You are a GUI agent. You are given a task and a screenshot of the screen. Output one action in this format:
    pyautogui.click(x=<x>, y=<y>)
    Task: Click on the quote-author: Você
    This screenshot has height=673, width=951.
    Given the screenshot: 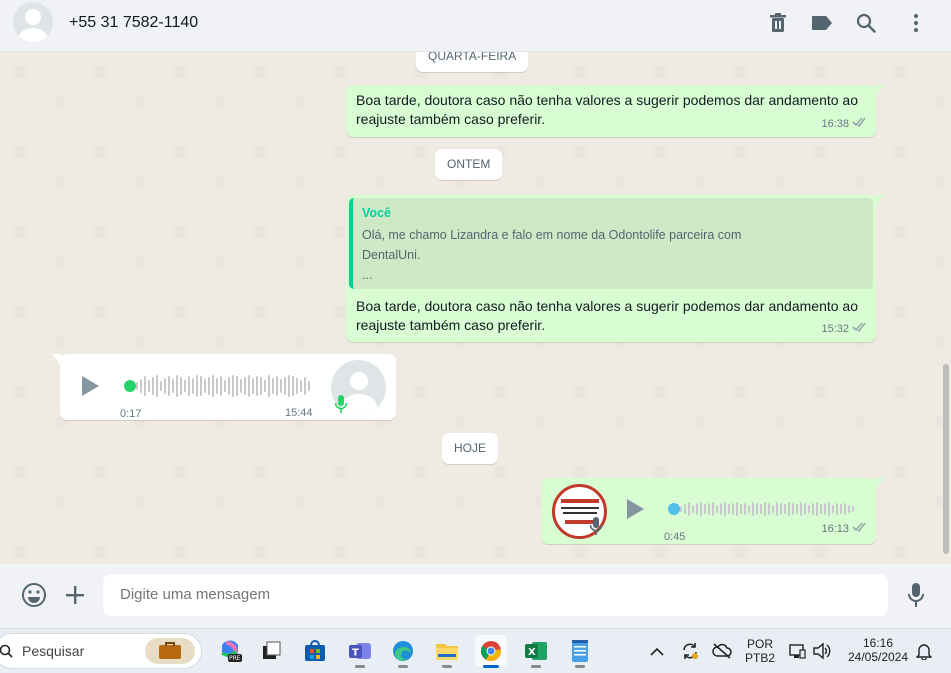 What is the action you would take?
    pyautogui.click(x=376, y=213)
    